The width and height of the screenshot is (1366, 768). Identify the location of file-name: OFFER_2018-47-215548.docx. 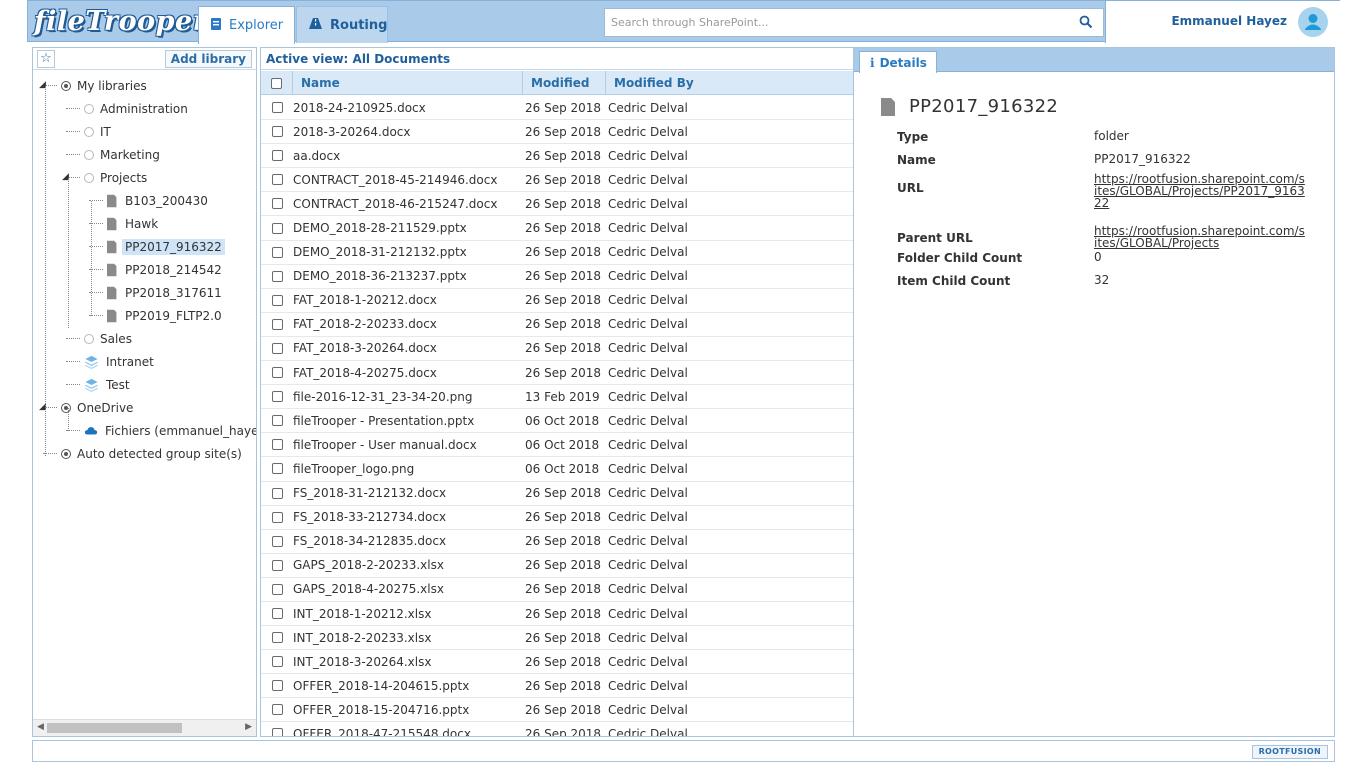
(408, 731).